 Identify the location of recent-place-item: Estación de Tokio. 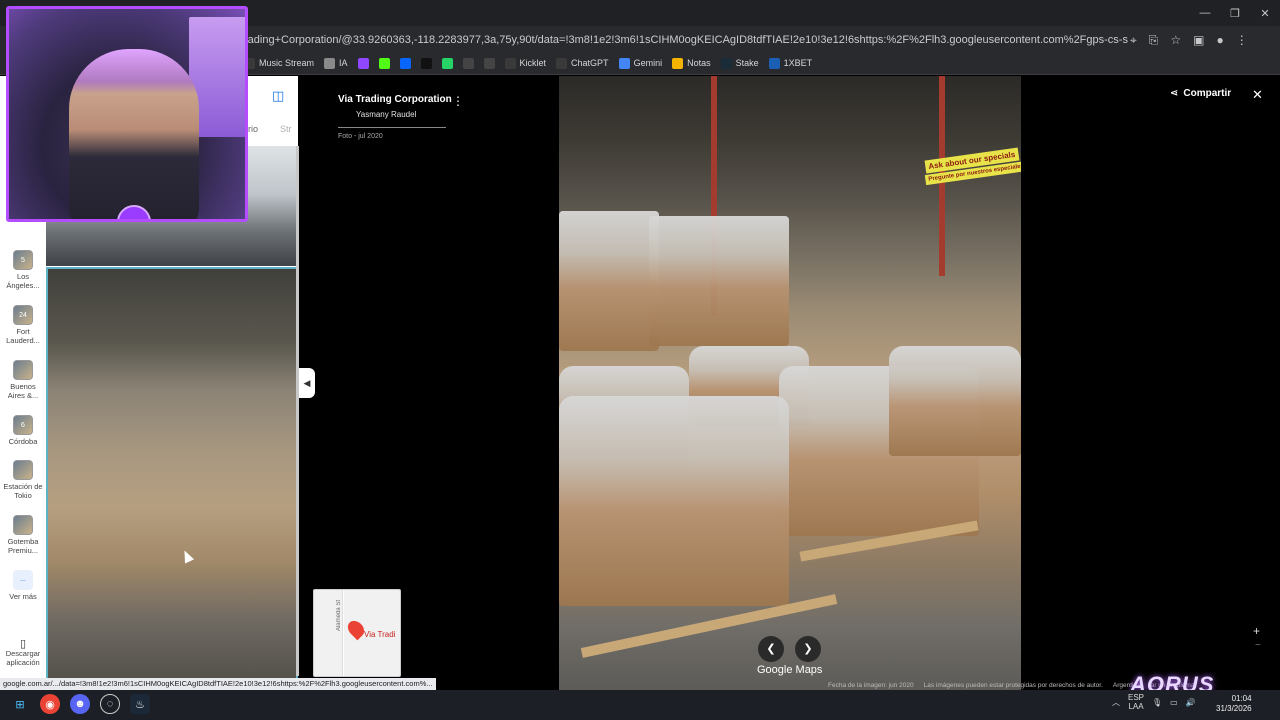
(23, 480).